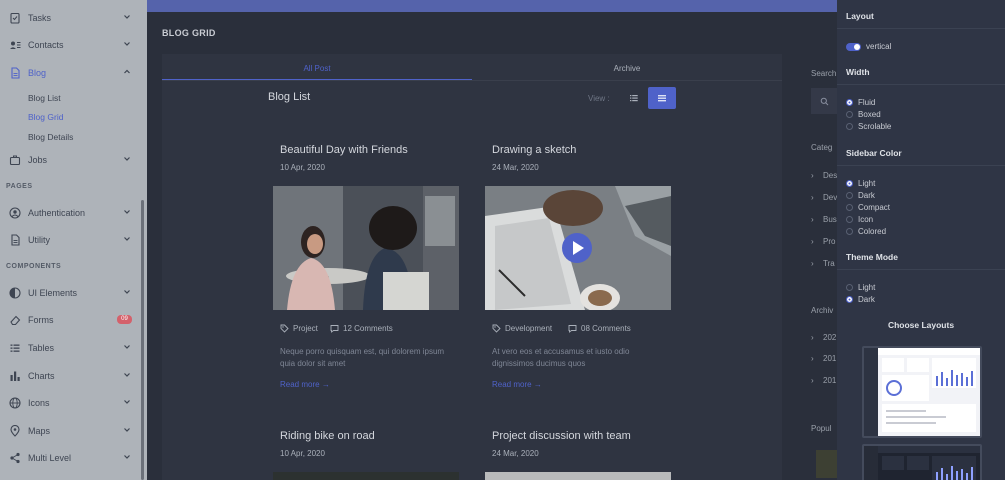 The image size is (1005, 480). What do you see at coordinates (829, 337) in the screenshot?
I see `archive-item: 202` at bounding box center [829, 337].